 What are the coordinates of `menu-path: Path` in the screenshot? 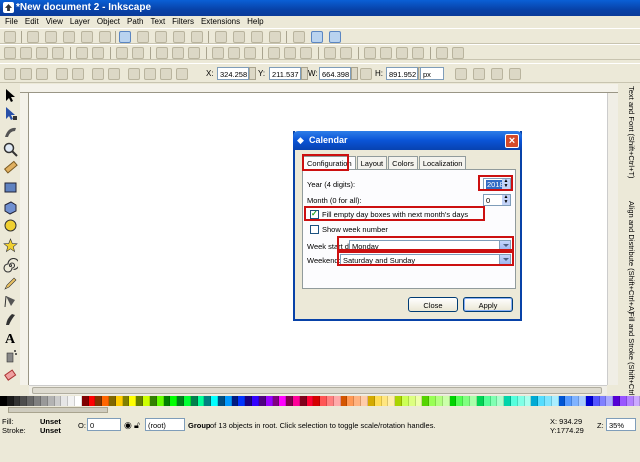 It's located at (135, 22).